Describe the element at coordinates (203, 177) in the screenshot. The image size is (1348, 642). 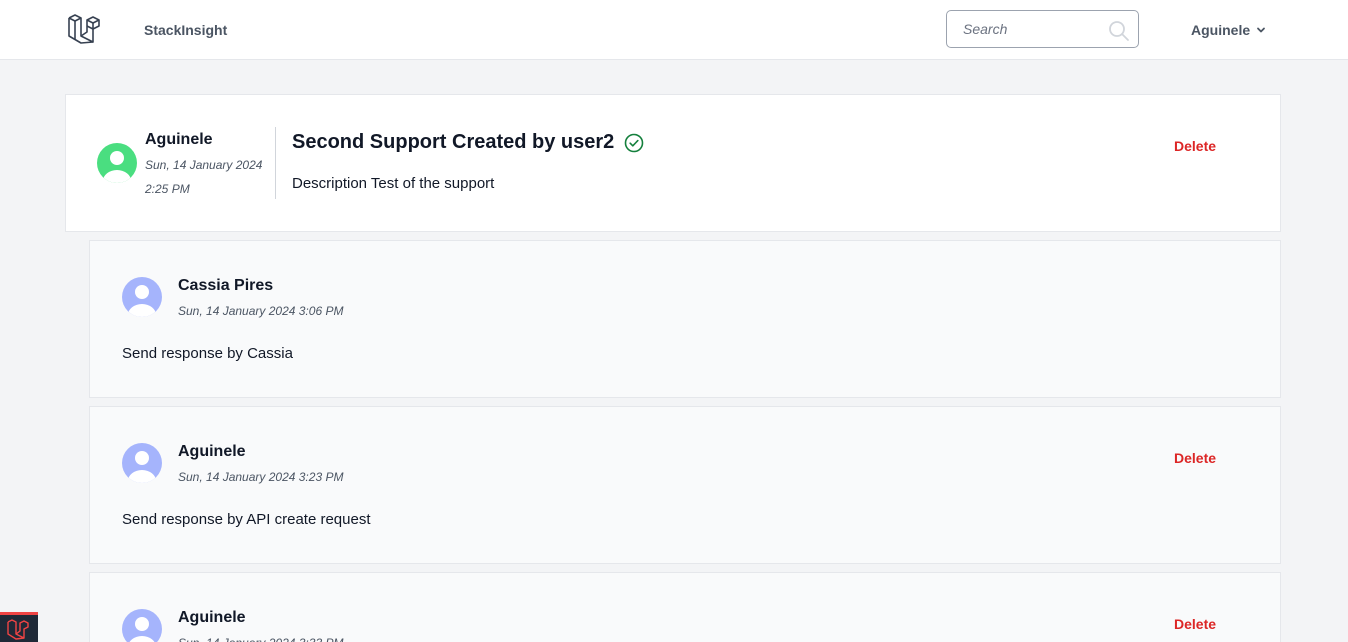
I see `support-date: Sun, 14 January 2024 2:25 PM` at that location.